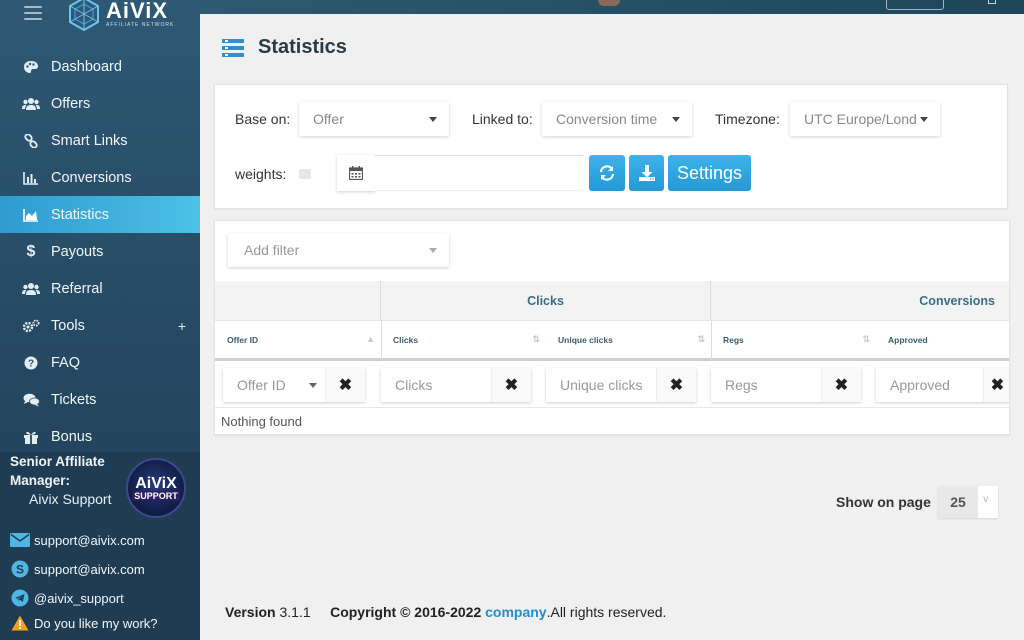 The image size is (1024, 640). Describe the element at coordinates (86, 66) in the screenshot. I see `sidebar-item-label: Dashboard` at that location.